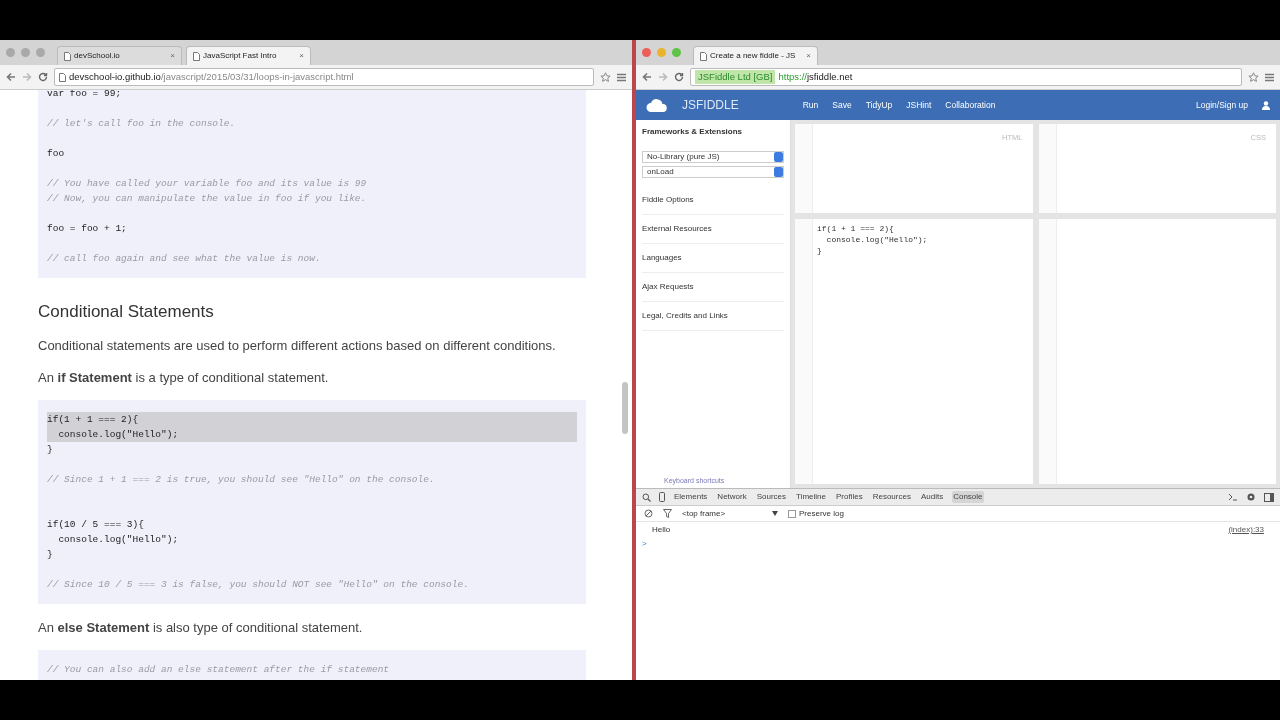 This screenshot has width=1280, height=720. What do you see at coordinates (648, 513) in the screenshot?
I see `clear-icon` at bounding box center [648, 513].